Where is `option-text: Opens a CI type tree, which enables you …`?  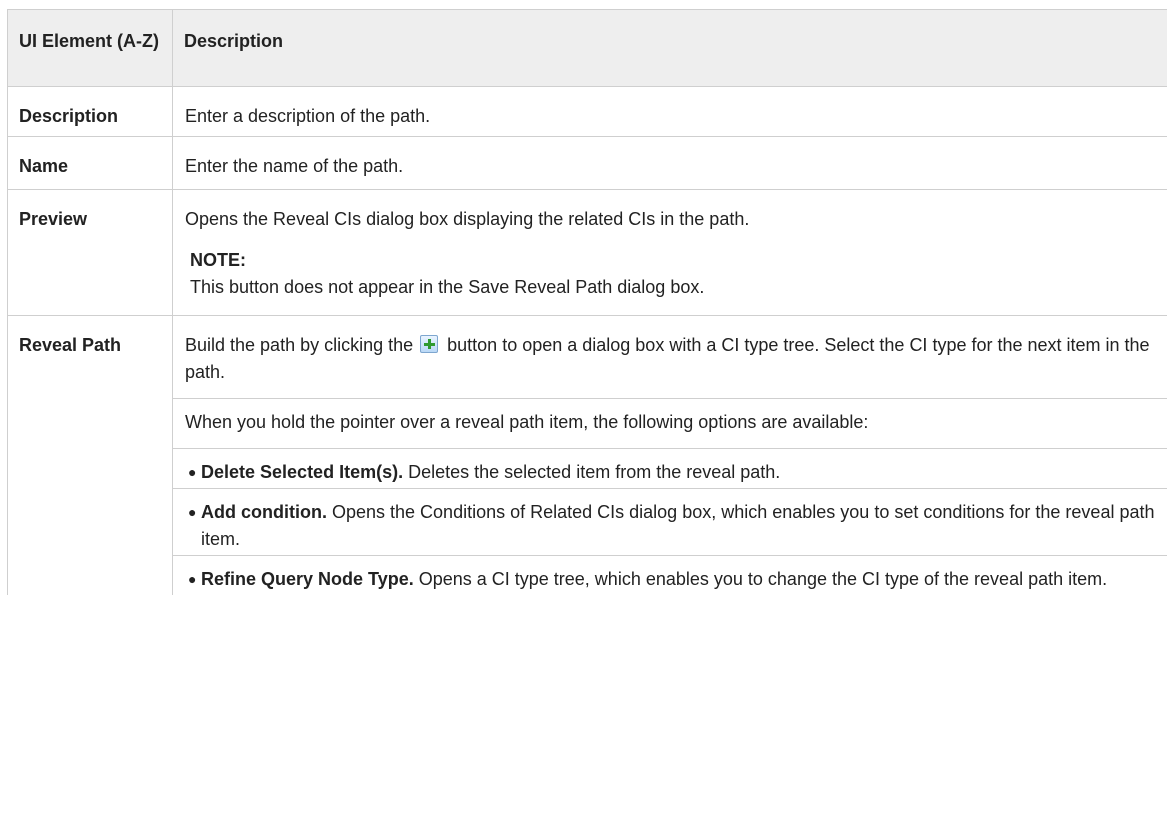 option-text: Opens a CI type tree, which enables you … is located at coordinates (763, 579).